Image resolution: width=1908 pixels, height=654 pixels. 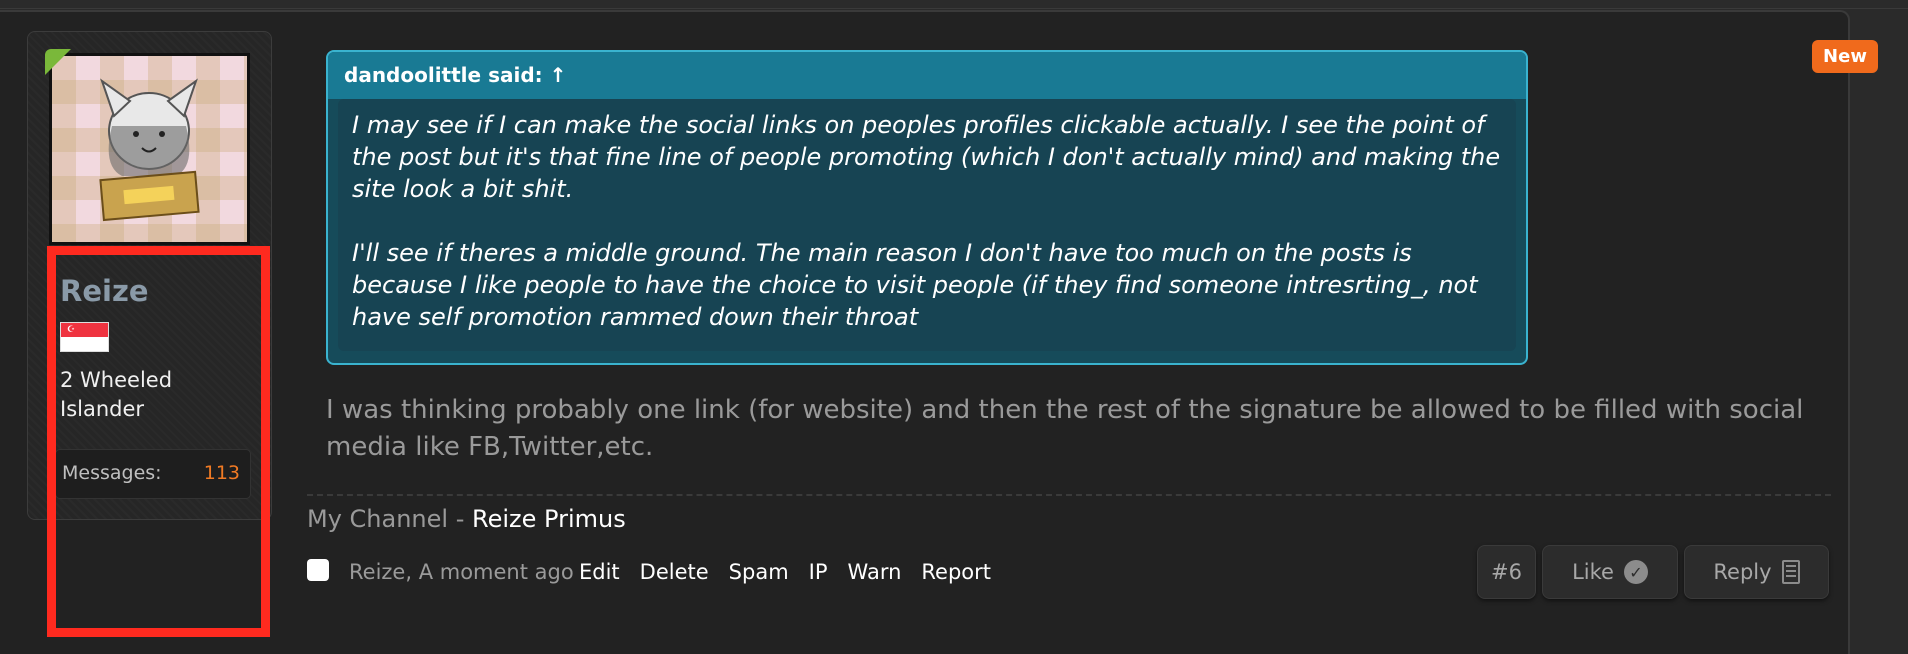 I want to click on signature: My Channel - Reize Primus, so click(x=466, y=519).